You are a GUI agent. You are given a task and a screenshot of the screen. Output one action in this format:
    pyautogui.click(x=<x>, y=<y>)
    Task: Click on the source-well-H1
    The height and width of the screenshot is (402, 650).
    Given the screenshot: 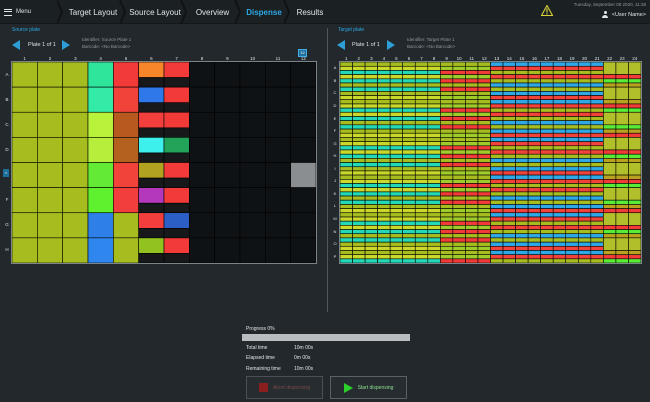 What is the action you would take?
    pyautogui.click(x=25, y=250)
    